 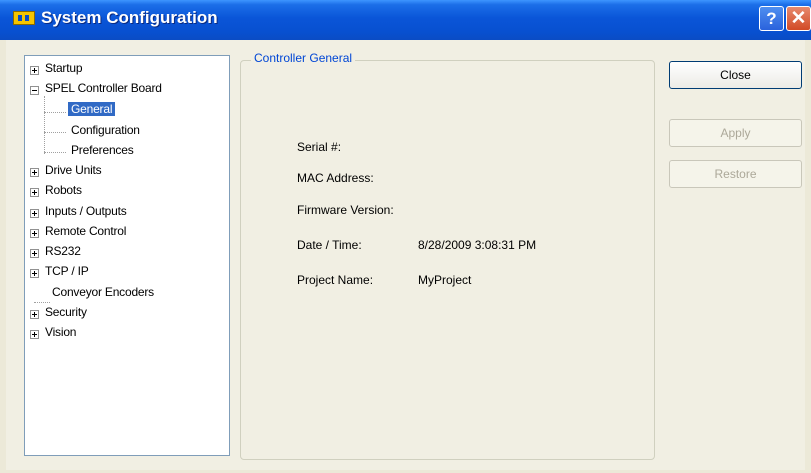 I want to click on tree-item-conveyor-encoders: Conveyor Encoders, so click(x=103, y=292).